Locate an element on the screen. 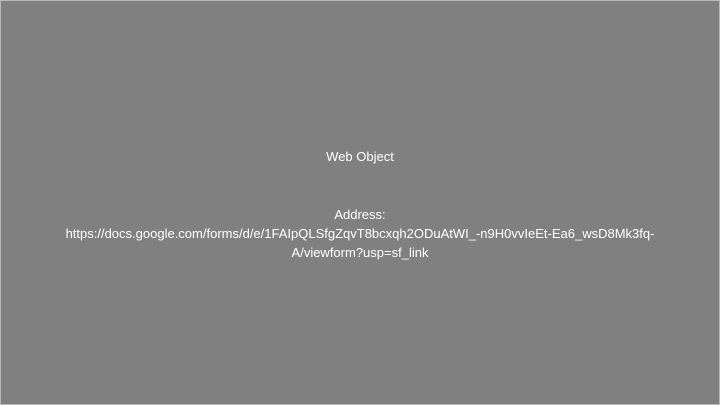  address-url-line-2: A/viewform?usp=sf_link is located at coordinates (360, 252).